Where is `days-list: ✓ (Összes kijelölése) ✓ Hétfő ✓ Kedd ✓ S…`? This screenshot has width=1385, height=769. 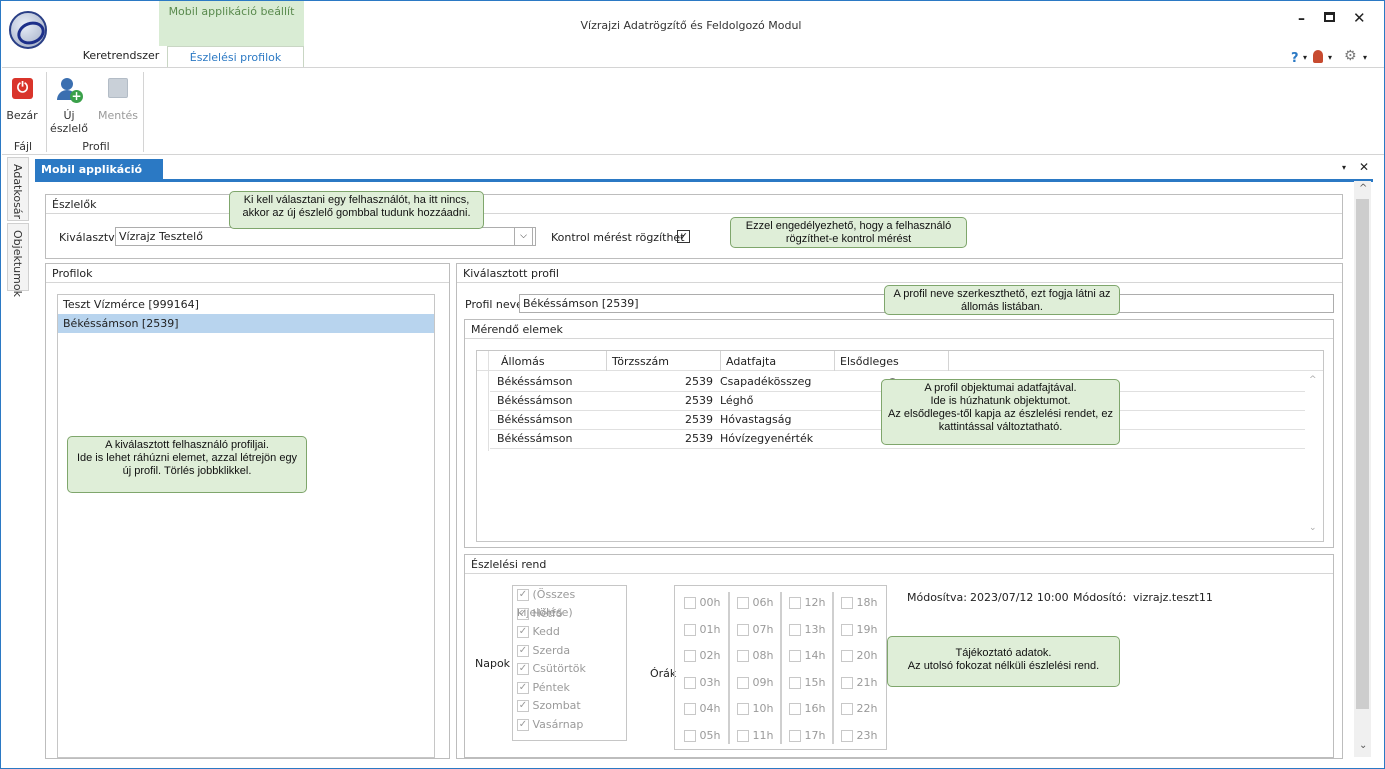 days-list: ✓ (Összes kijelölése) ✓ Hétfő ✓ Kedd ✓ S… is located at coordinates (569, 663).